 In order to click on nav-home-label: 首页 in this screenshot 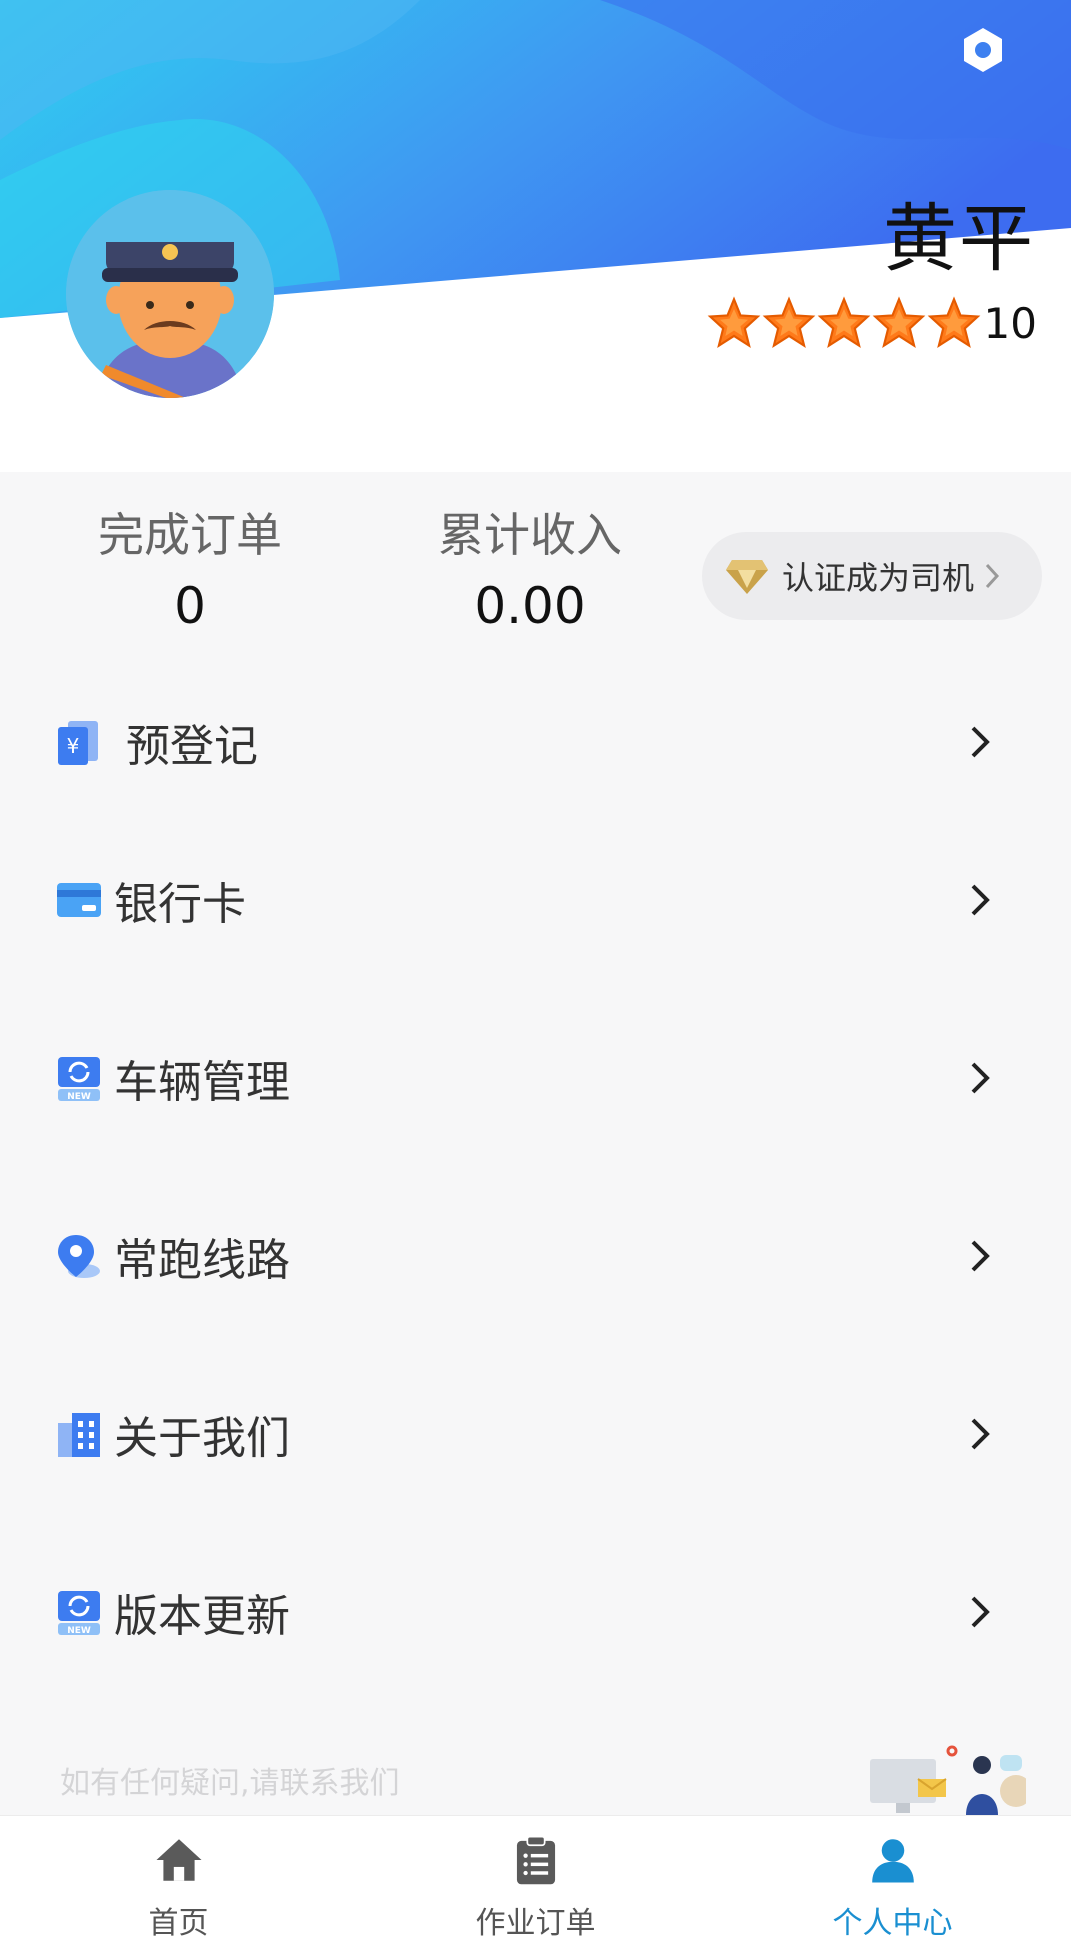, I will do `click(178, 1923)`.